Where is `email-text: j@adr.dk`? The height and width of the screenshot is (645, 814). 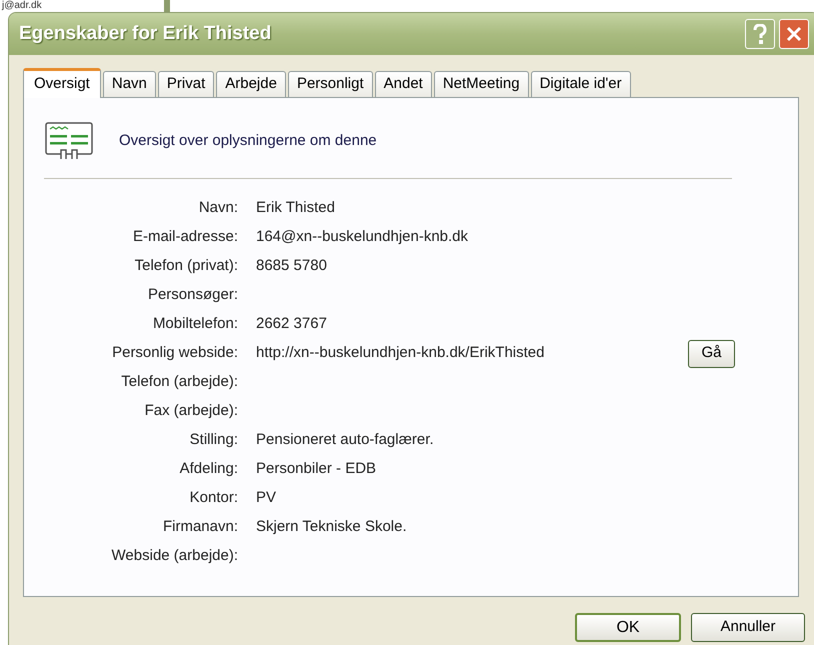
email-text: j@adr.dk is located at coordinates (21, 5).